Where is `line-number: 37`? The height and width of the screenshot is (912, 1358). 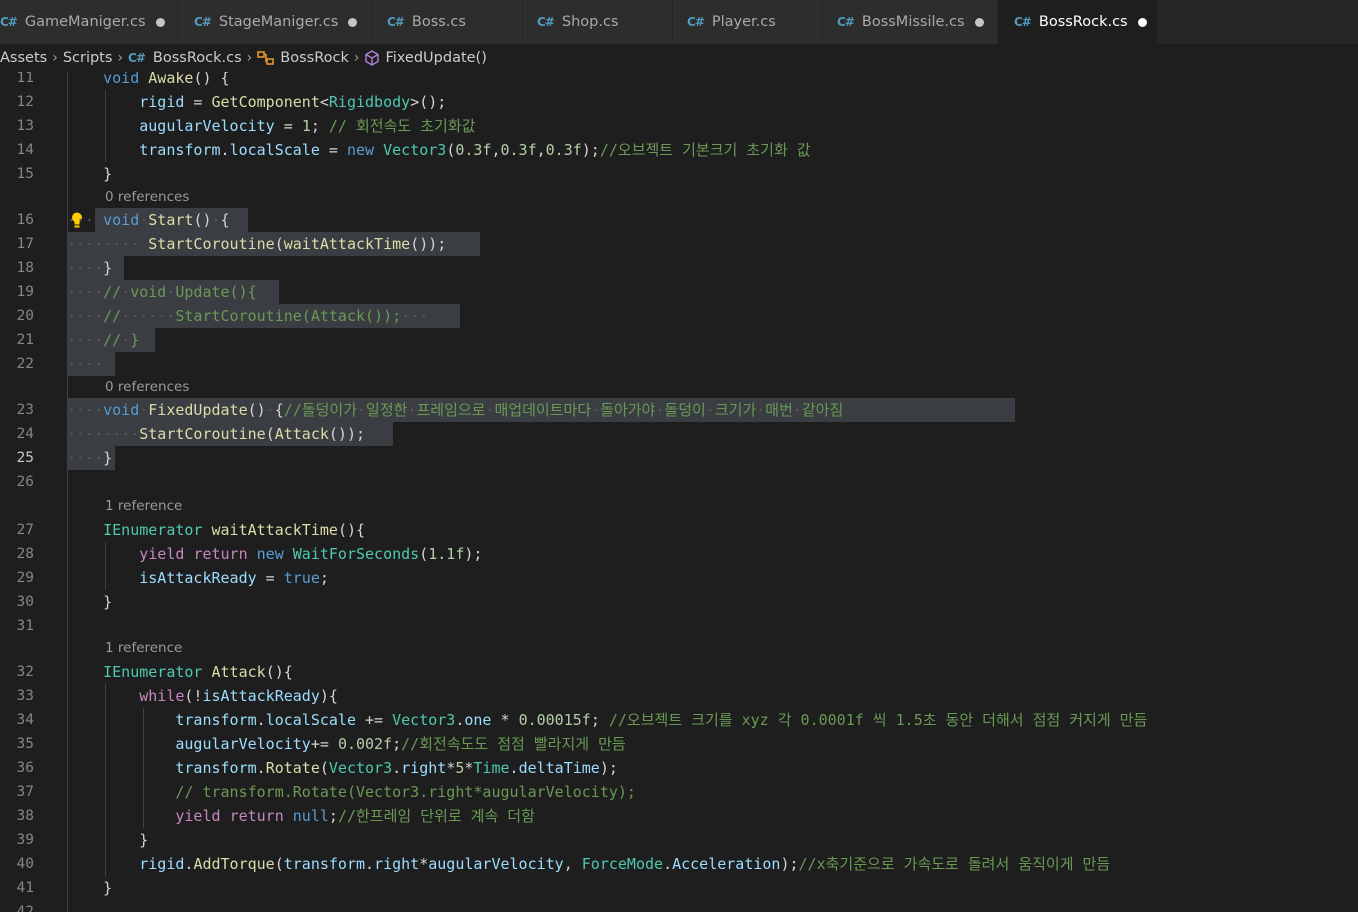 line-number: 37 is located at coordinates (25, 792).